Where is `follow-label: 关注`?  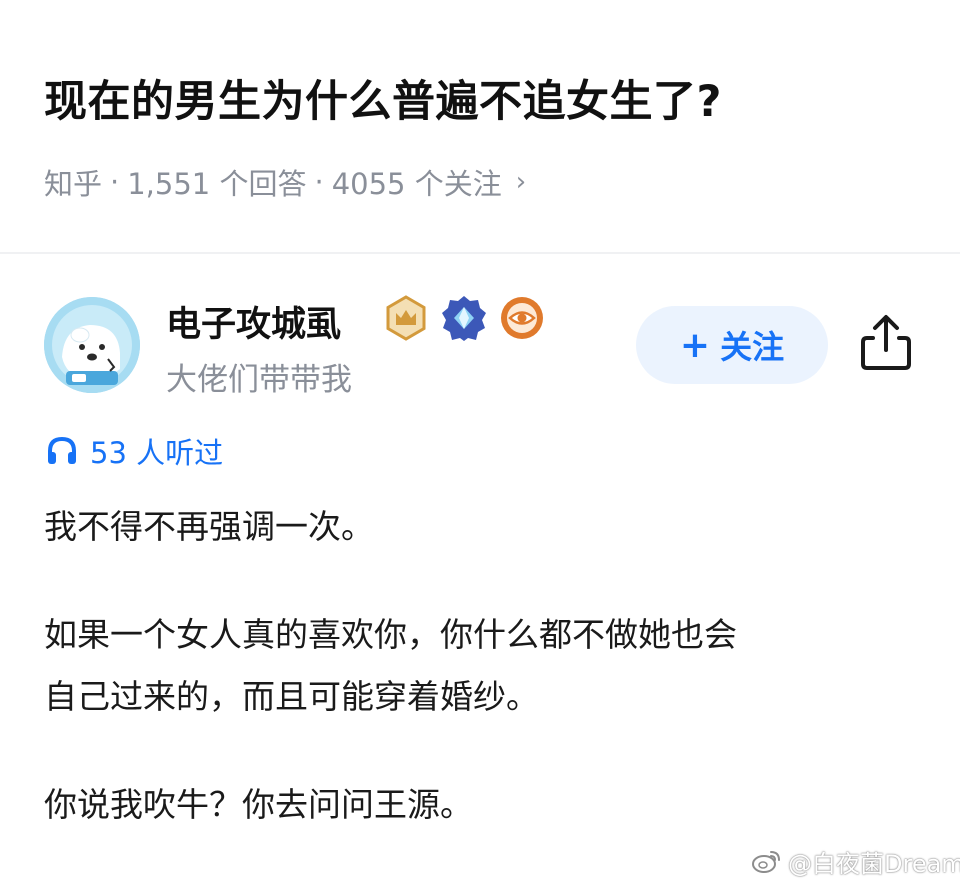 follow-label: 关注 is located at coordinates (752, 347).